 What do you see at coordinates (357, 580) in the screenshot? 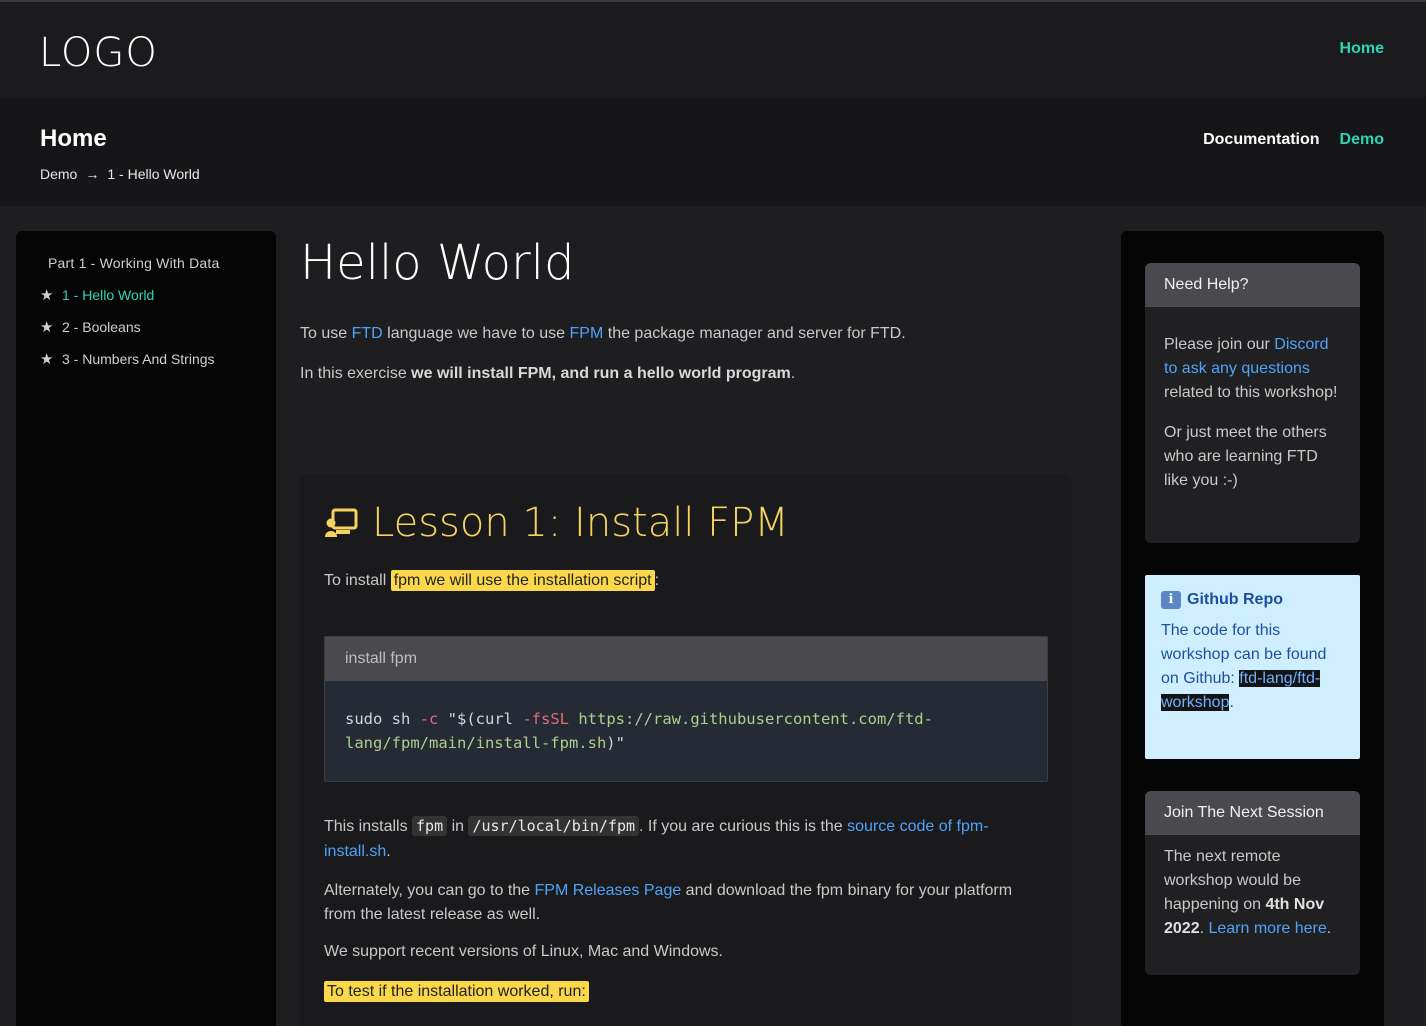
I see `text: To install` at bounding box center [357, 580].